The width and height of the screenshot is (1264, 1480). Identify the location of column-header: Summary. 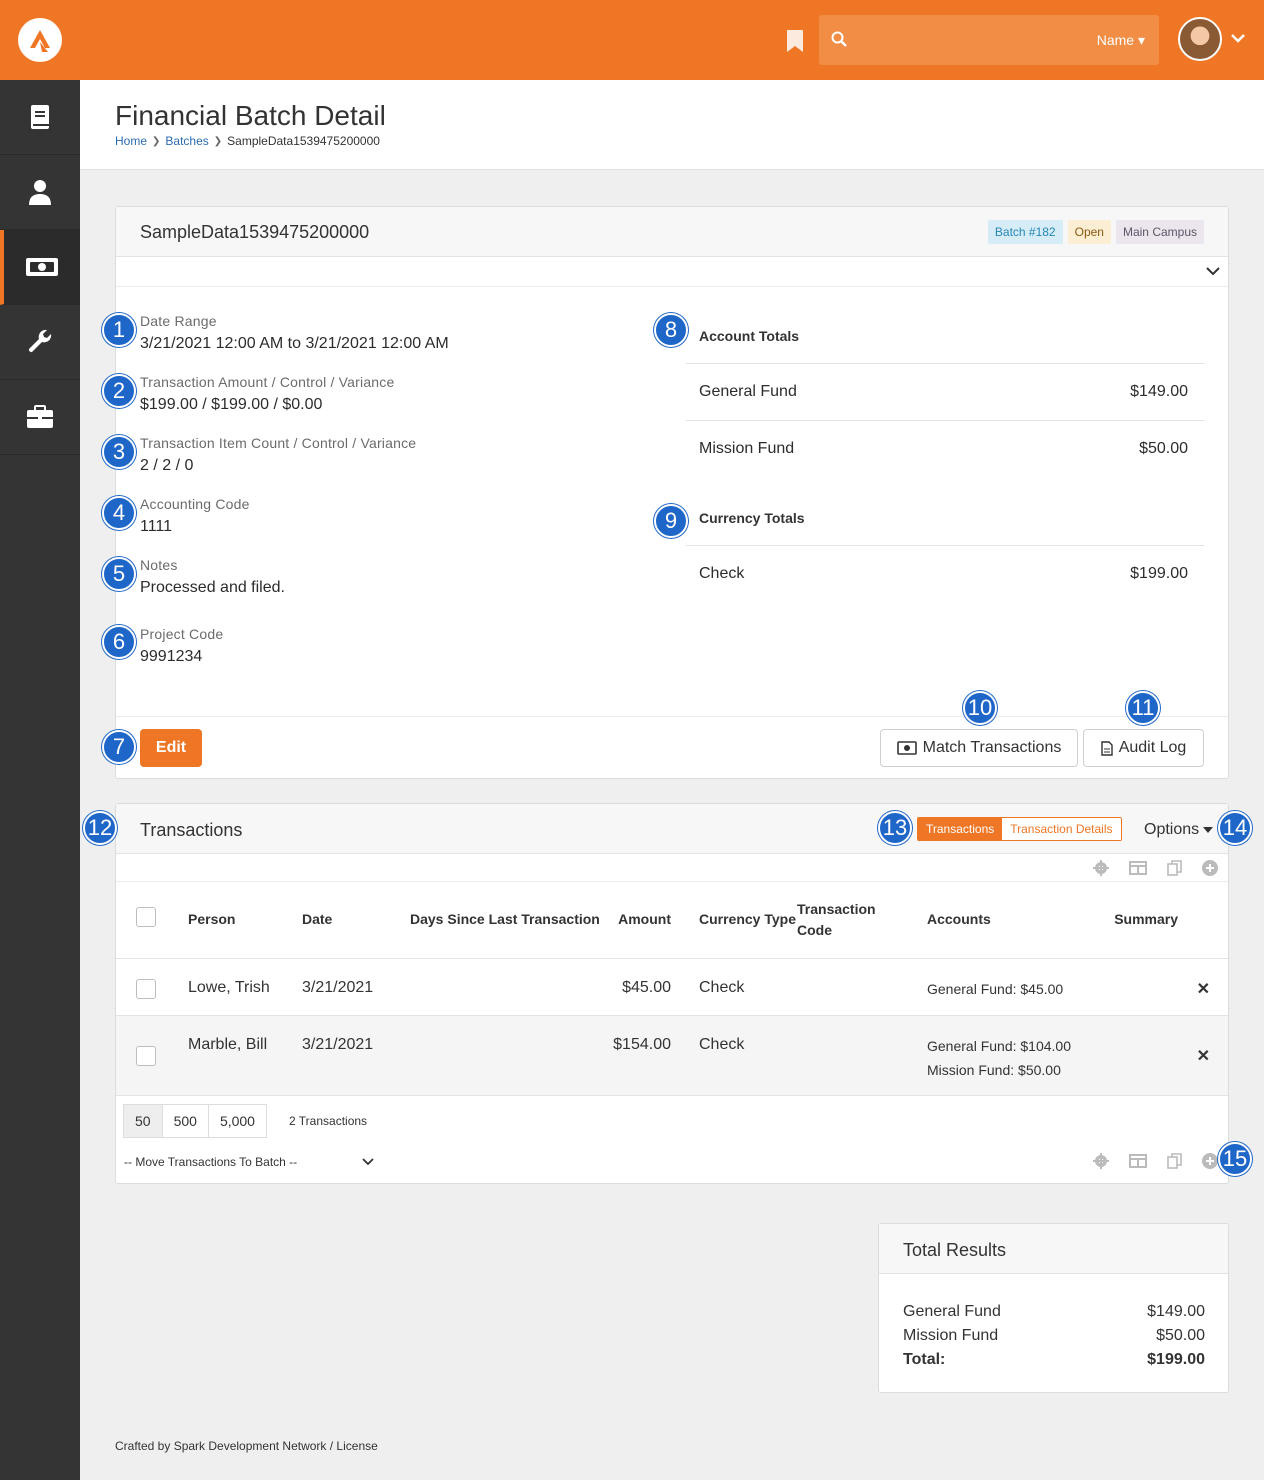
(1166, 920).